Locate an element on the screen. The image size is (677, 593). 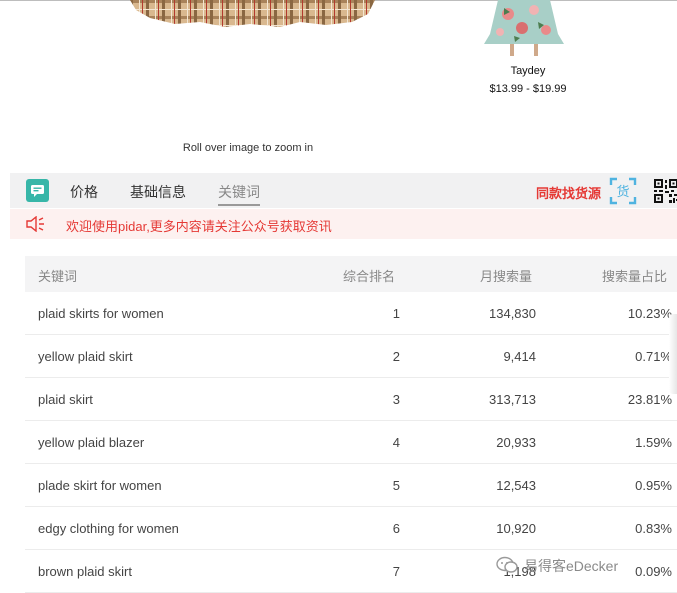
rank-cell: 7 is located at coordinates (396, 571).